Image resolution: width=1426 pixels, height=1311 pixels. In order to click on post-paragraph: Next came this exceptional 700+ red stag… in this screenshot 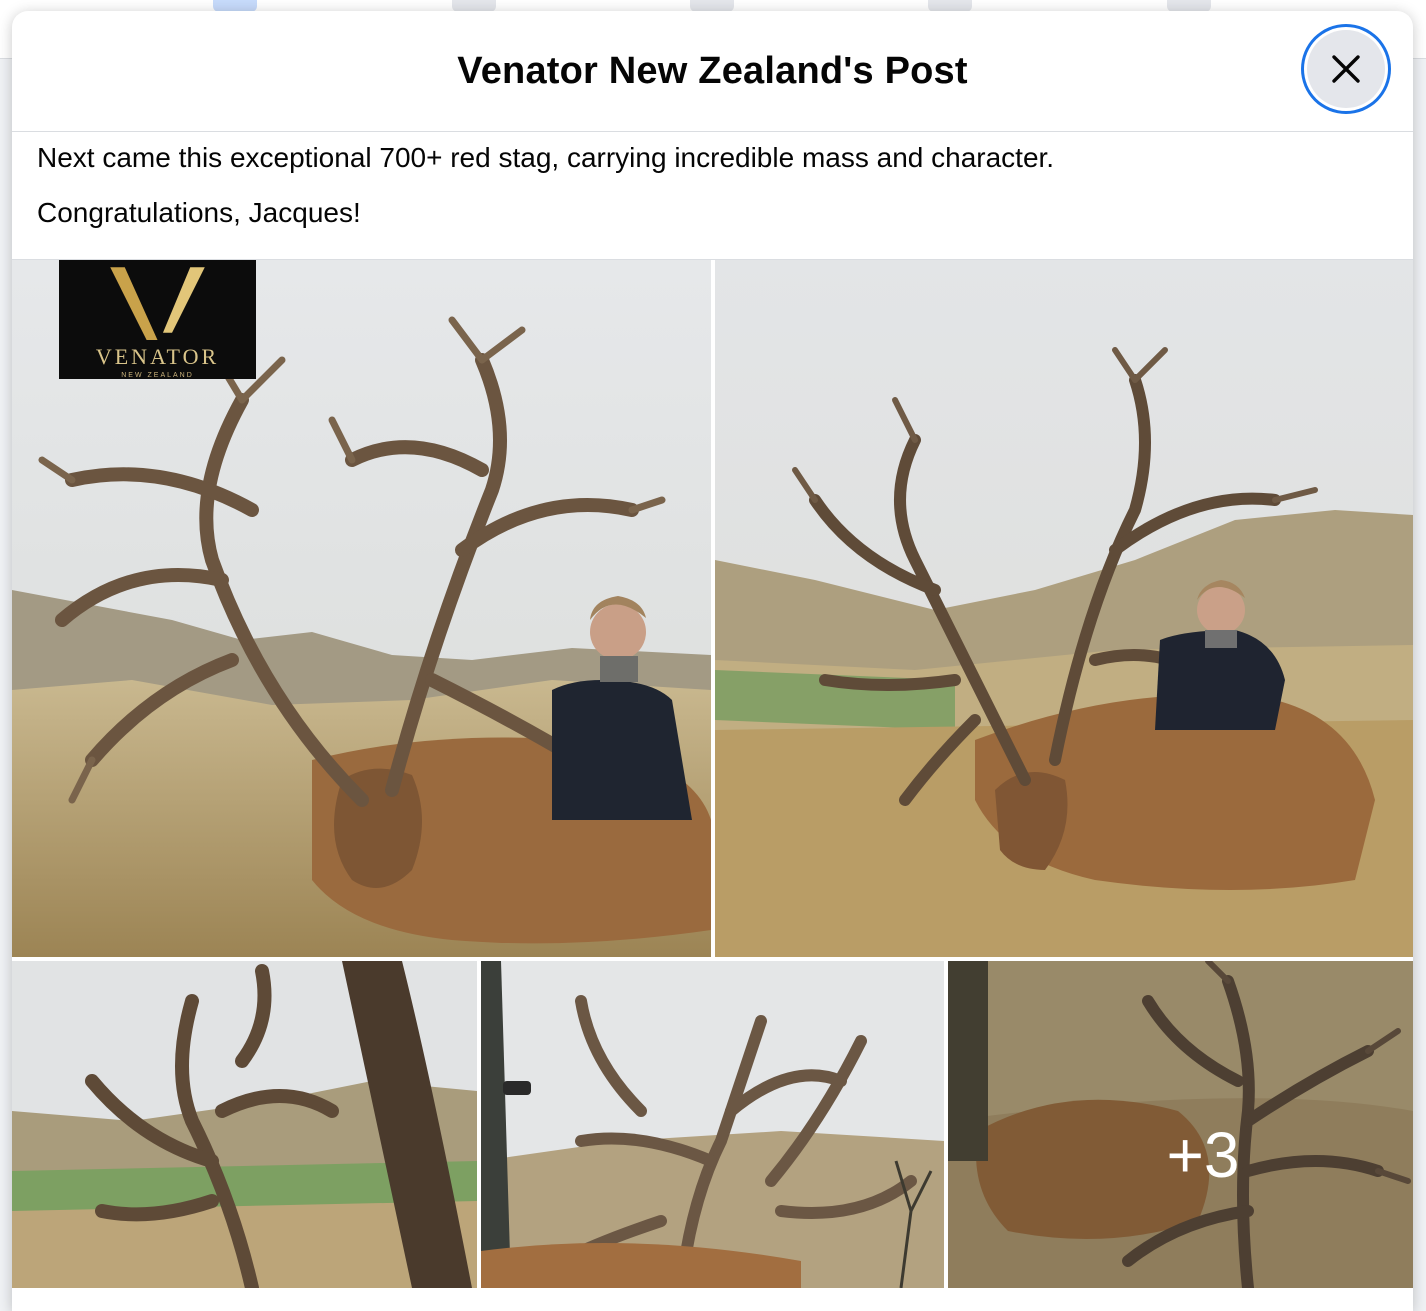, I will do `click(546, 157)`.